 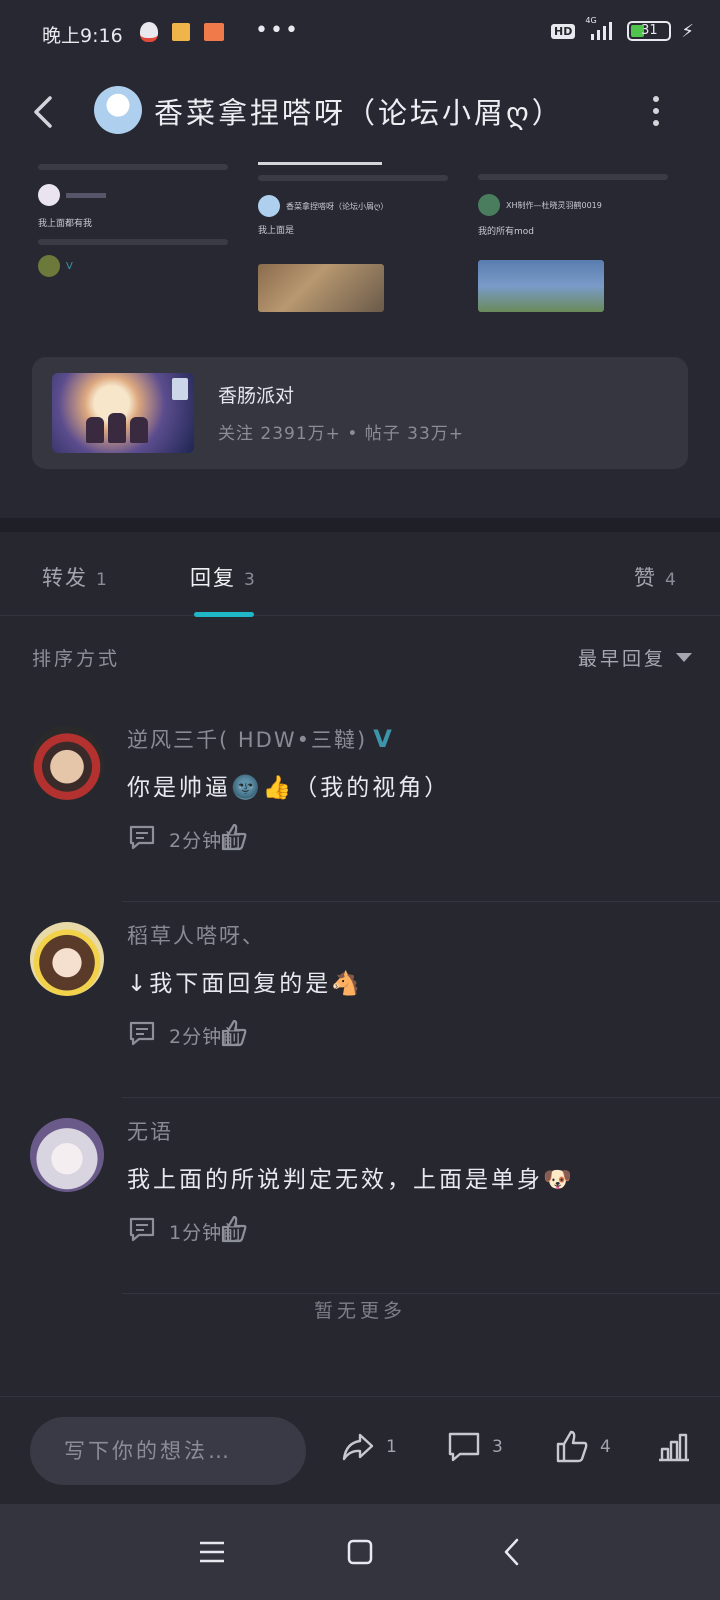 I want to click on caret-down-icon, so click(x=684, y=657).